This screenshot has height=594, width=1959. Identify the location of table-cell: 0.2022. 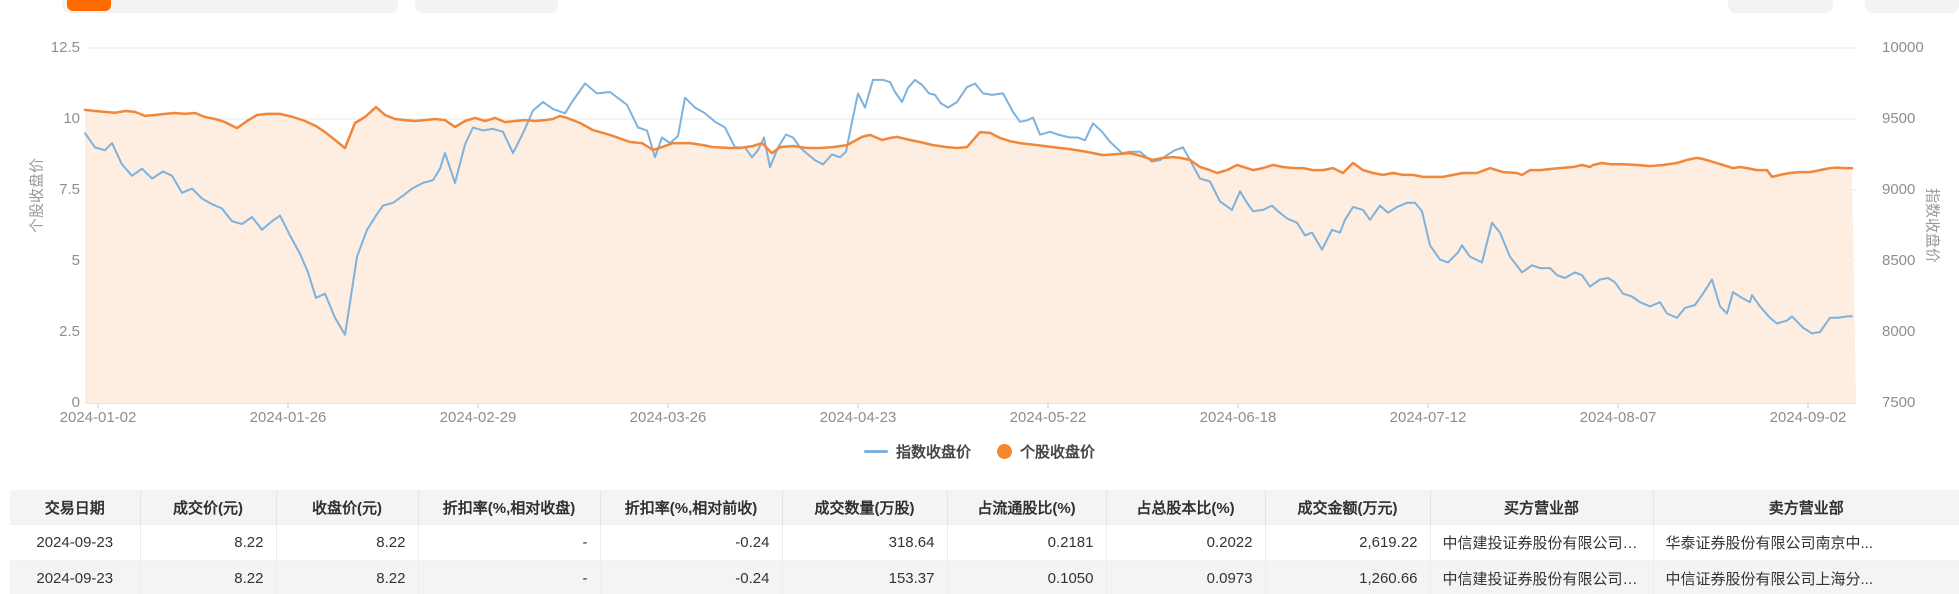
(1186, 542).